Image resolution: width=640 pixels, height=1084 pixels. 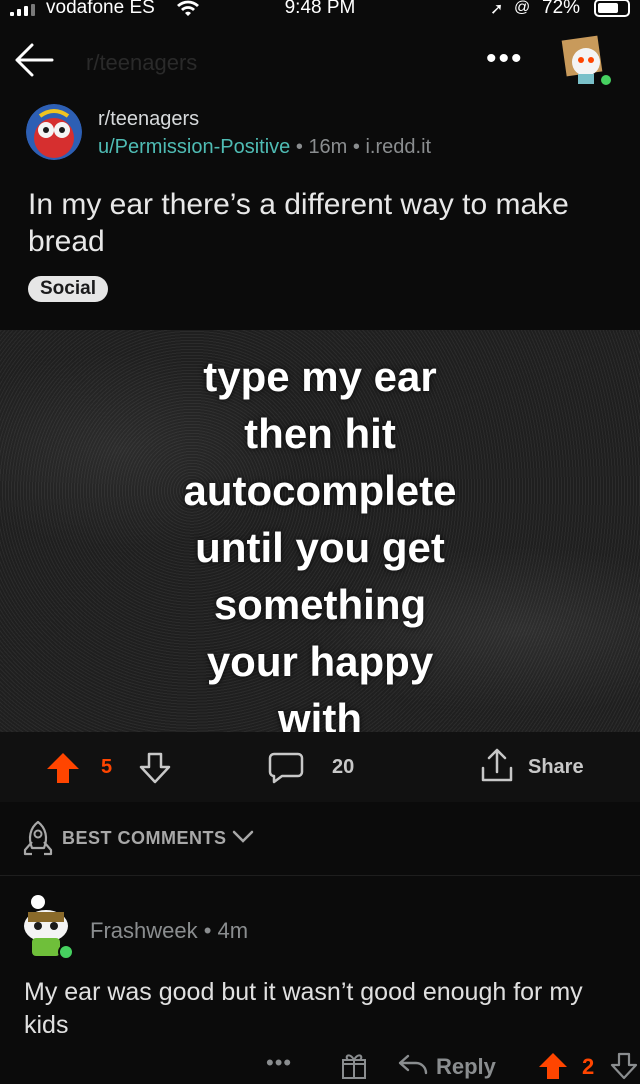 I want to click on comment-upvote-icon, so click(x=553, y=1066).